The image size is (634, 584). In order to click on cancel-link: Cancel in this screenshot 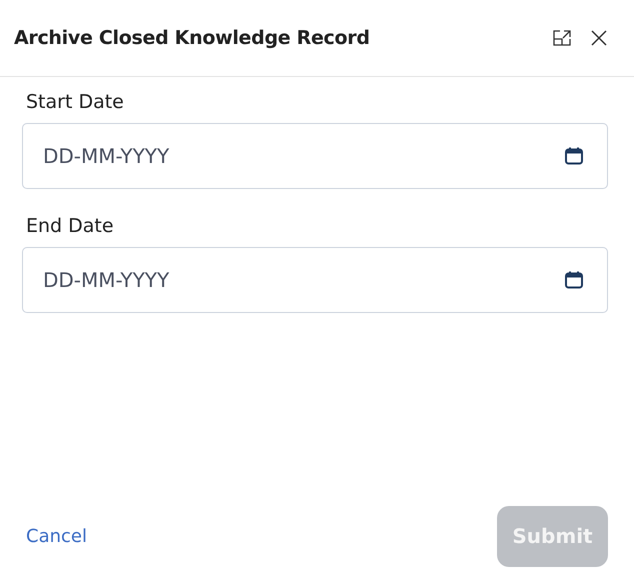, I will do `click(56, 536)`.